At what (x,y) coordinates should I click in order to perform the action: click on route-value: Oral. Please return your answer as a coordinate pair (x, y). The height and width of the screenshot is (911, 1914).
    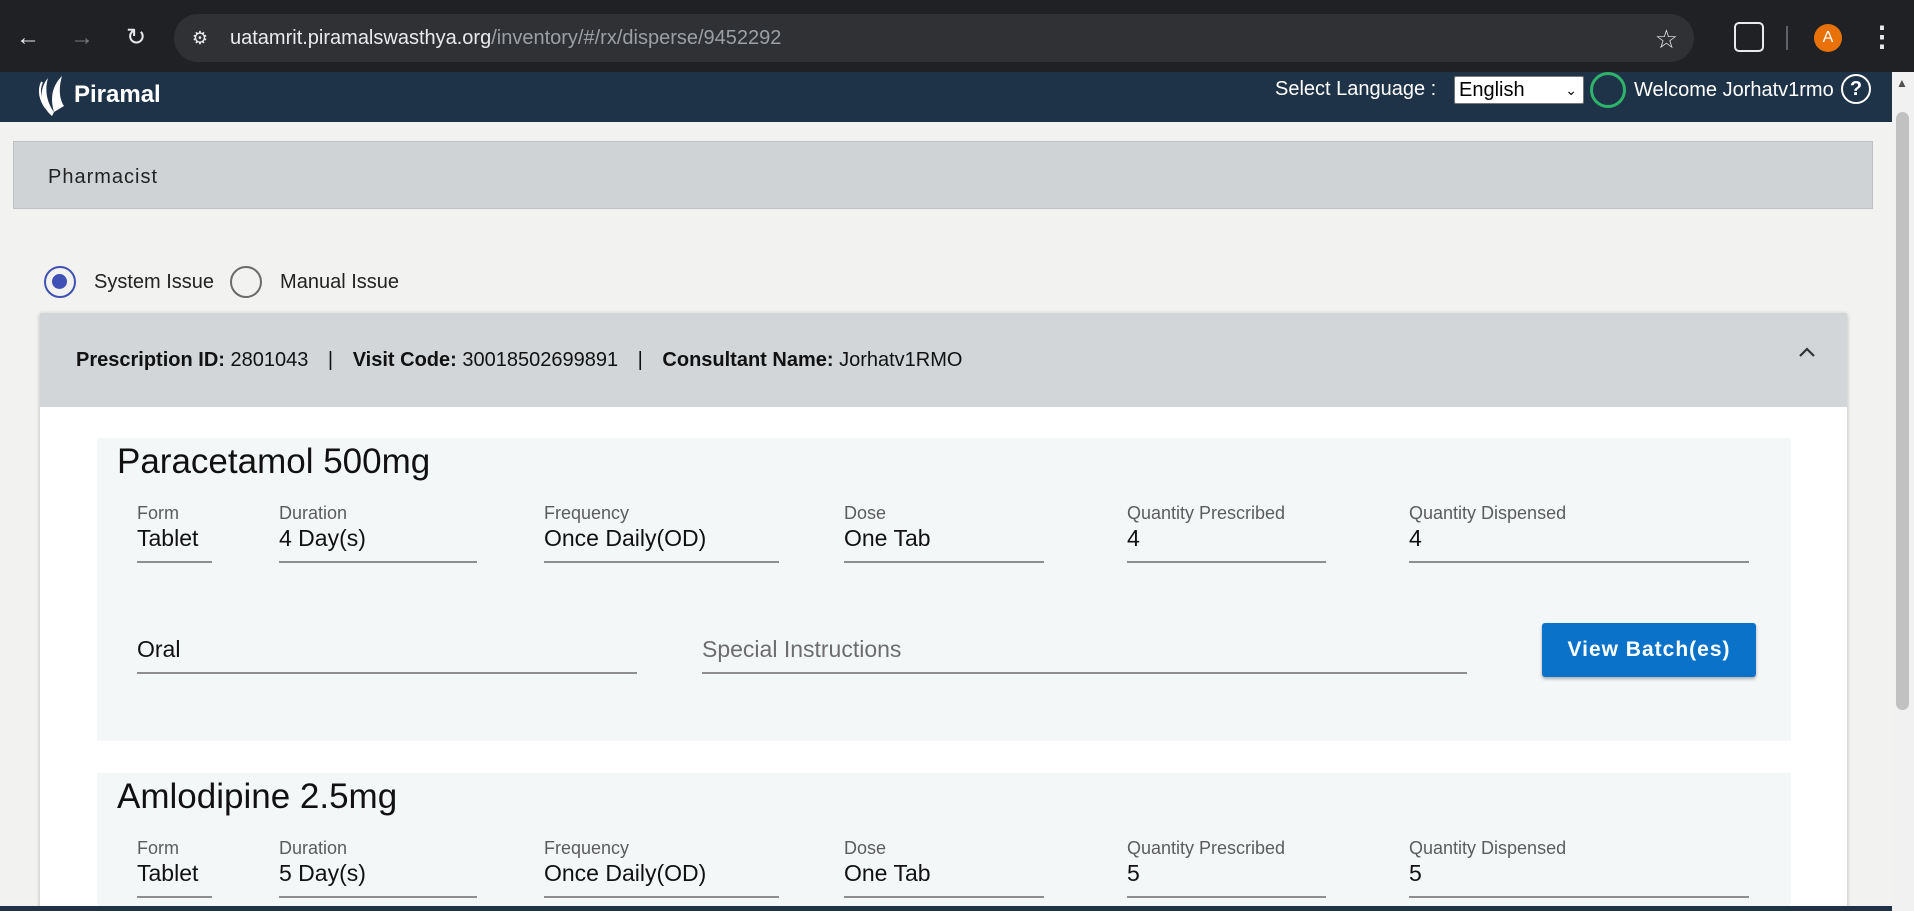
    Looking at the image, I should click on (159, 649).